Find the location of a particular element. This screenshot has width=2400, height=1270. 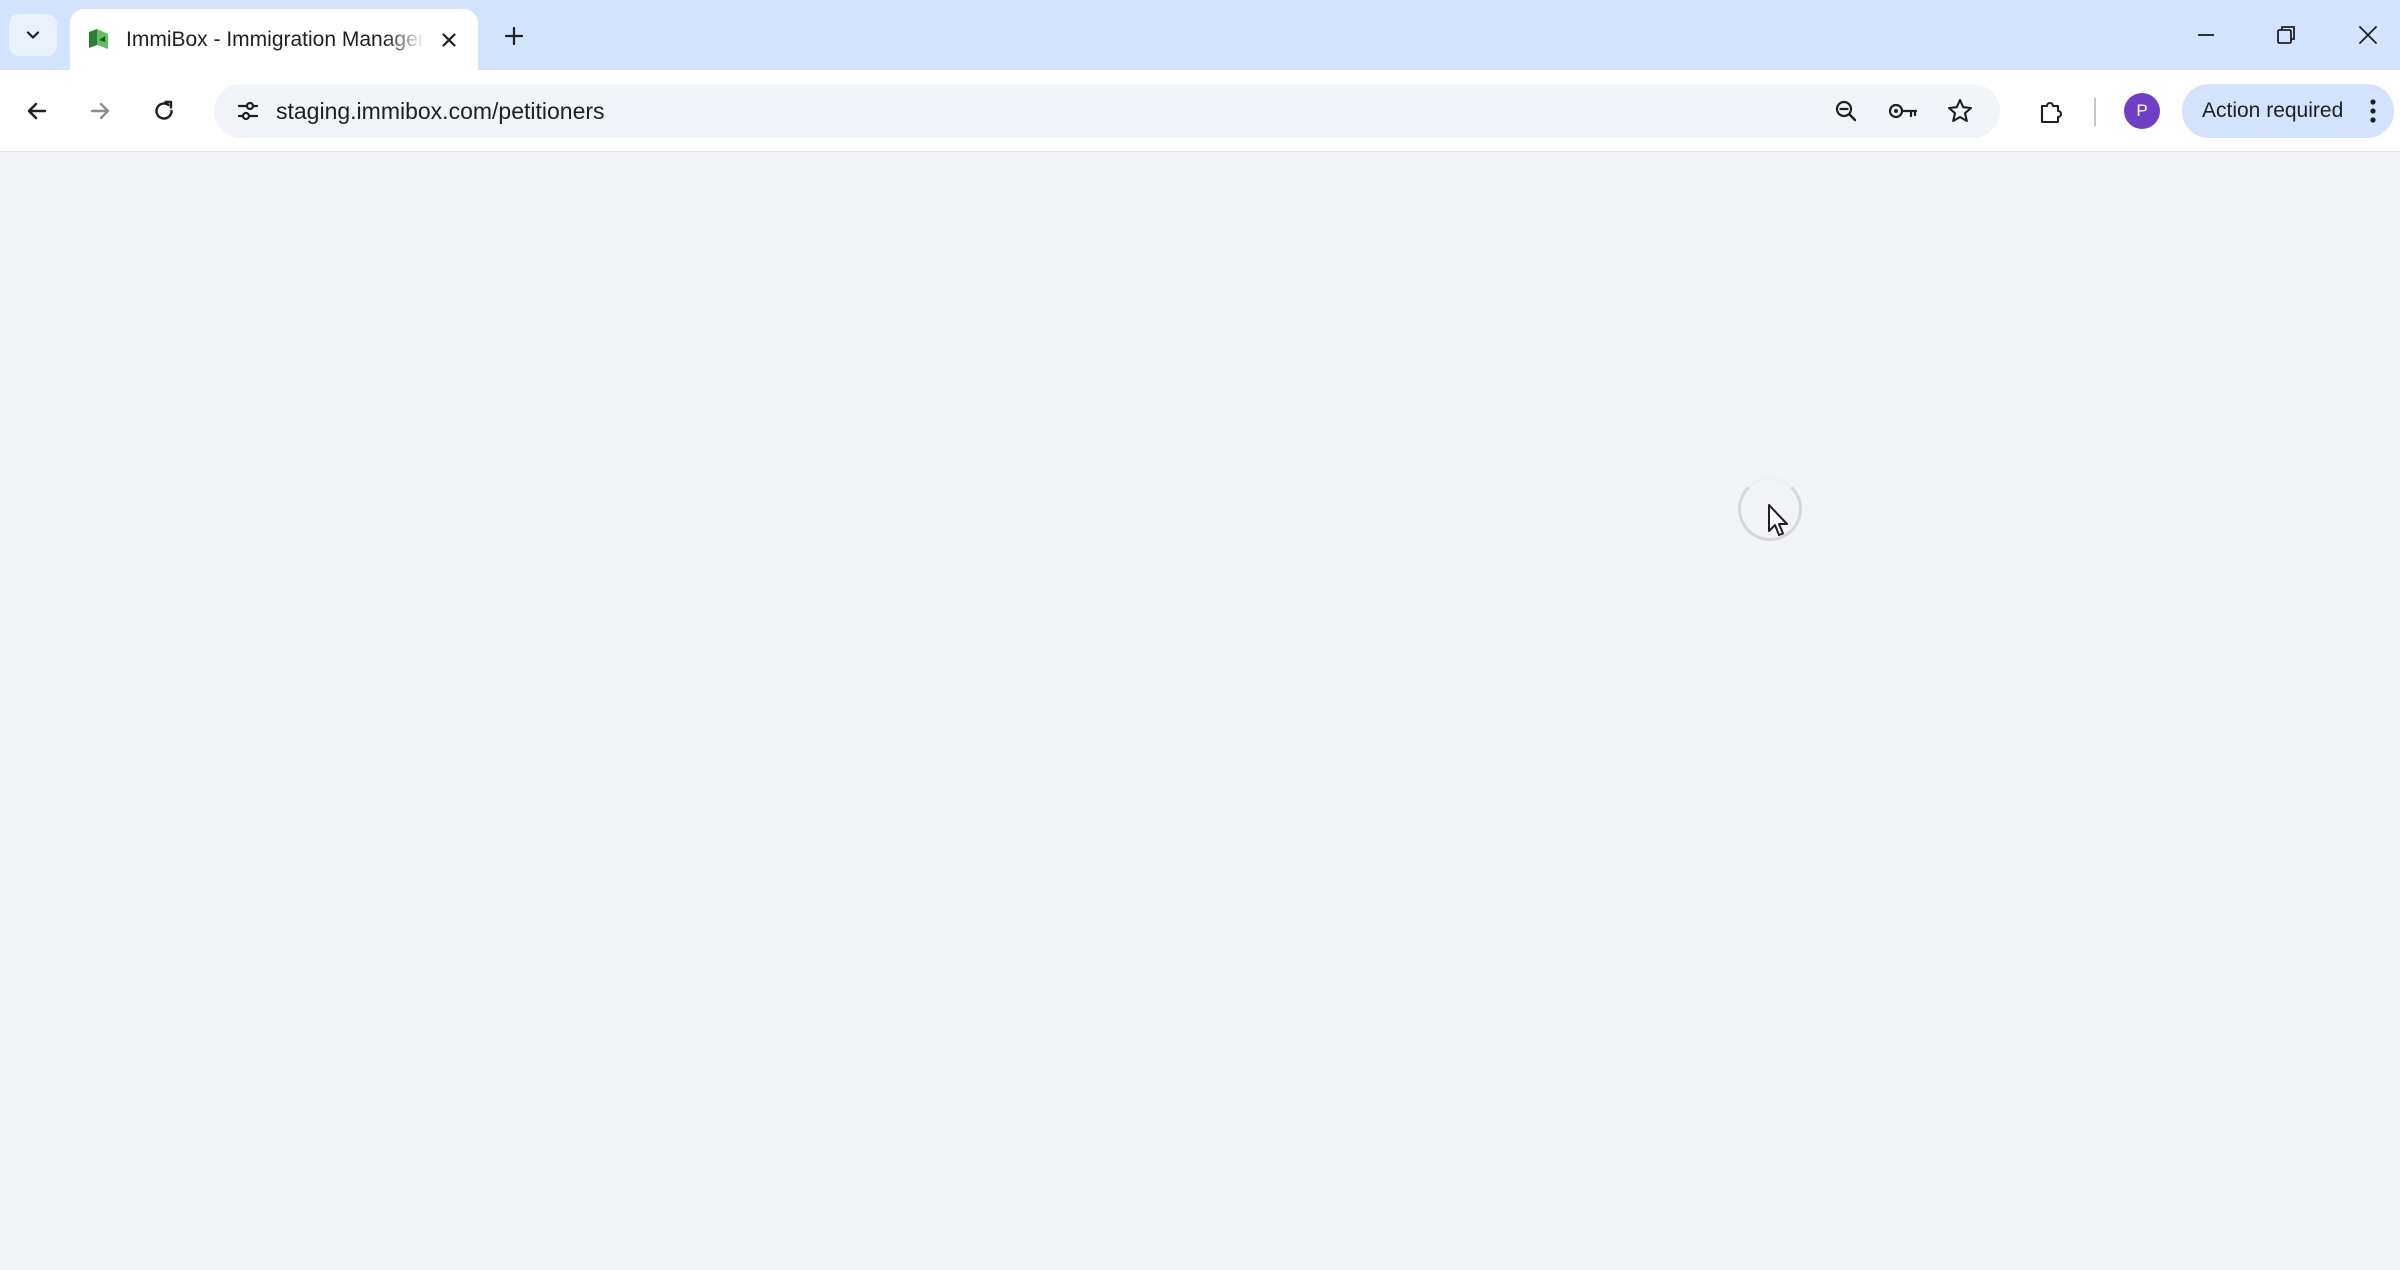

forward-button is located at coordinates (100, 111).